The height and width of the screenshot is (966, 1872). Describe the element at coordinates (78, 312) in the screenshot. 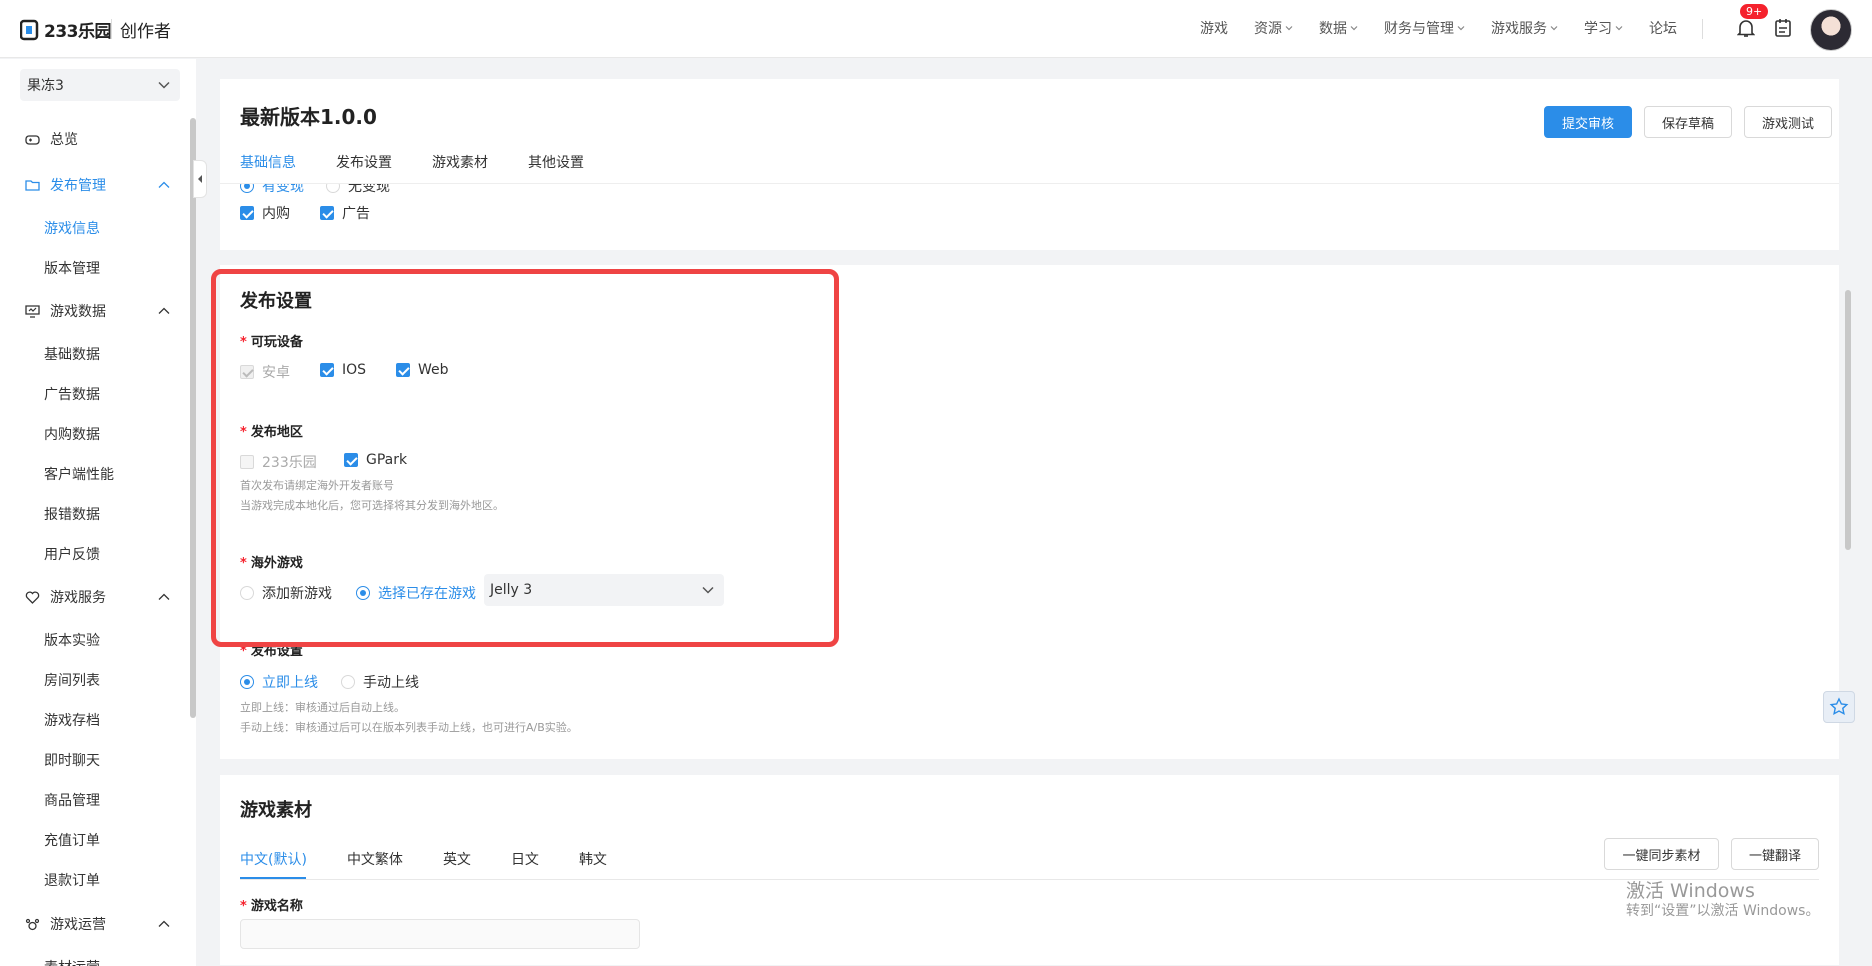

I see `sidebar-item-label: 游戏数据` at that location.